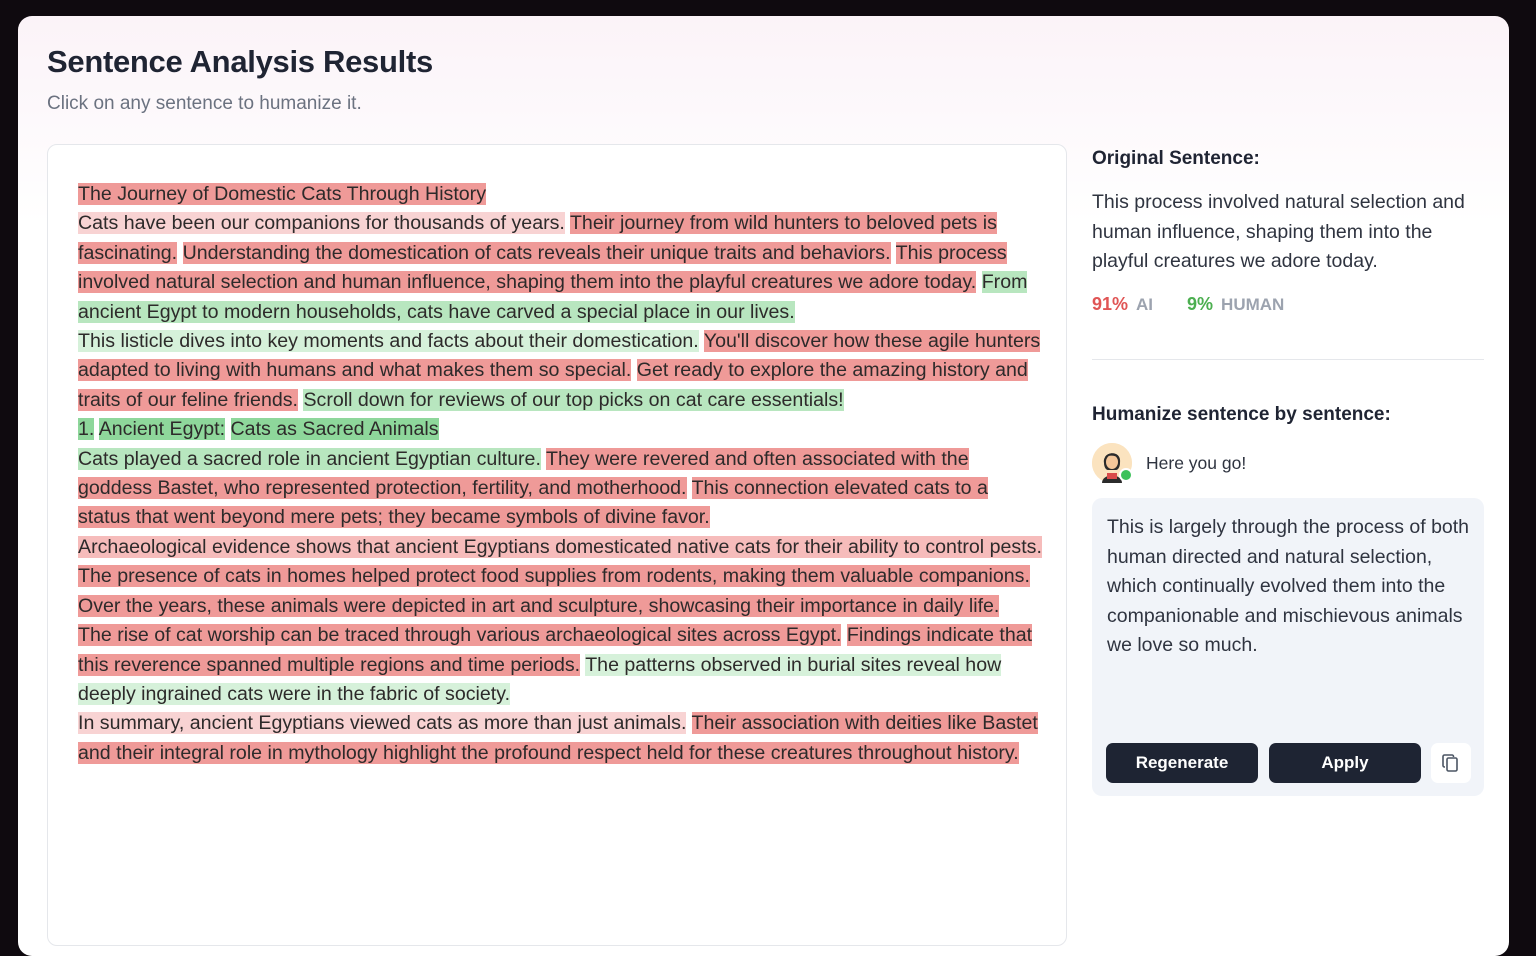 The height and width of the screenshot is (956, 1536). Describe the element at coordinates (1112, 463) in the screenshot. I see `avatar` at that location.